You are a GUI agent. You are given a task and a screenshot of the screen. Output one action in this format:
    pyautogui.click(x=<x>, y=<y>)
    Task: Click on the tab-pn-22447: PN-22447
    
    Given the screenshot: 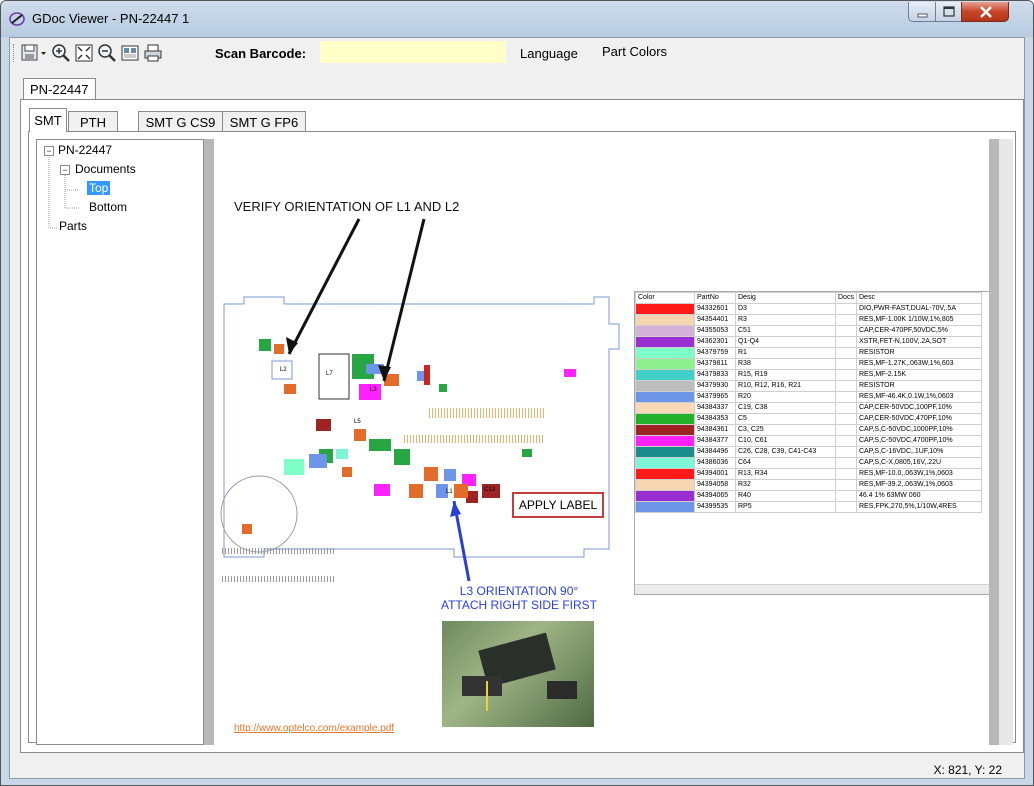 What is the action you would take?
    pyautogui.click(x=59, y=89)
    